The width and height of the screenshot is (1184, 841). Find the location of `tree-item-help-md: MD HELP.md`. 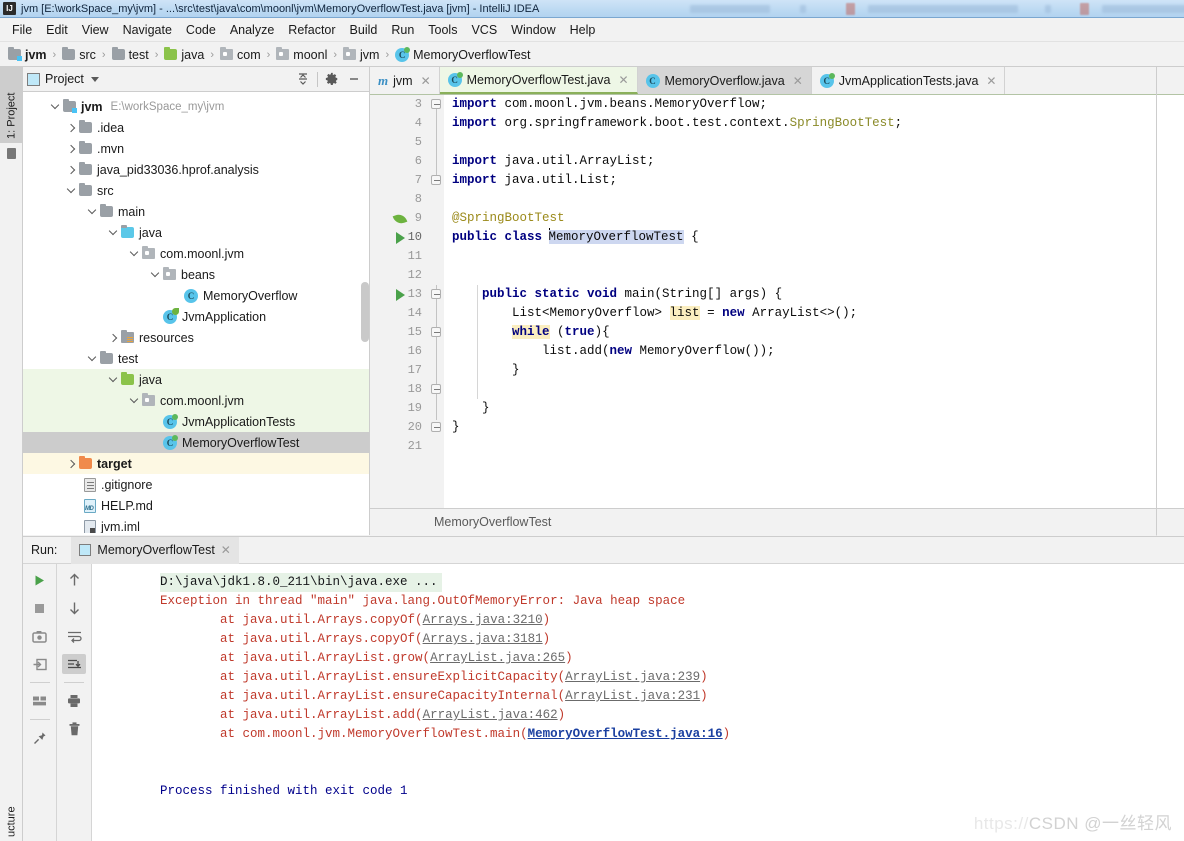

tree-item-help-md: MD HELP.md is located at coordinates (196, 505).